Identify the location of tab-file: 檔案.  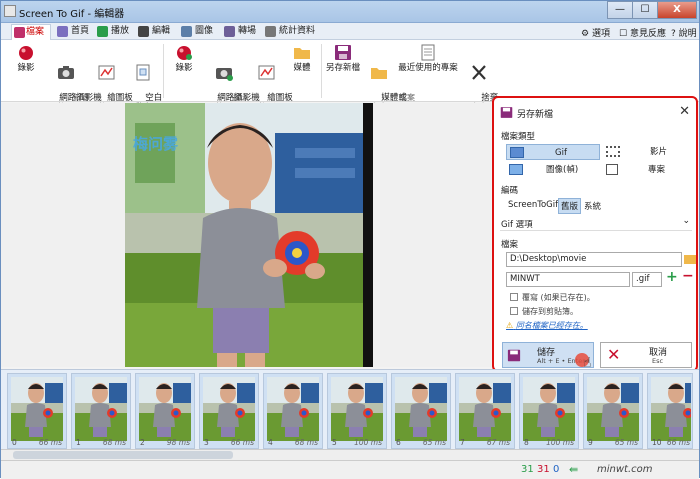
(31, 32).